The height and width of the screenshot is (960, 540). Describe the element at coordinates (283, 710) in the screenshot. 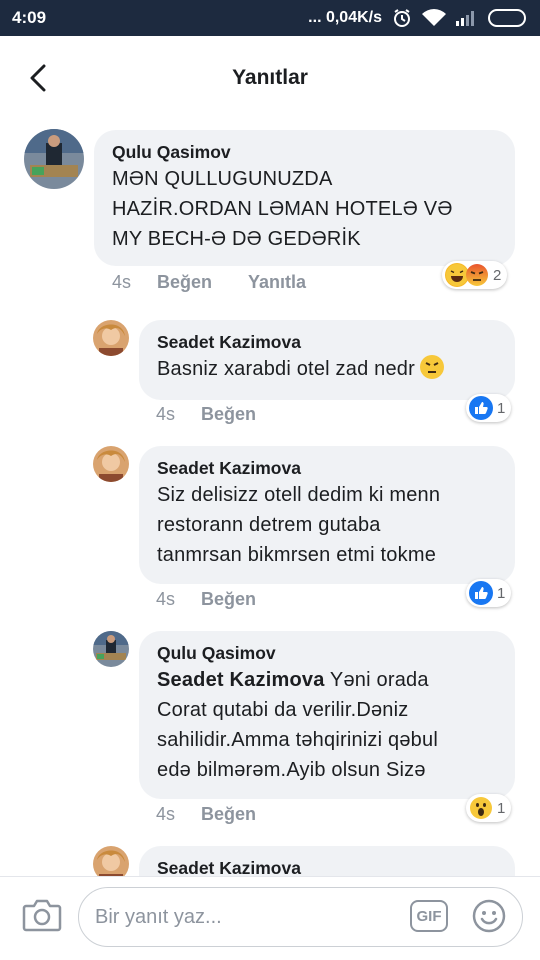

I see `comment-text-line: Corat qutabi da verilir.Dəniz` at that location.